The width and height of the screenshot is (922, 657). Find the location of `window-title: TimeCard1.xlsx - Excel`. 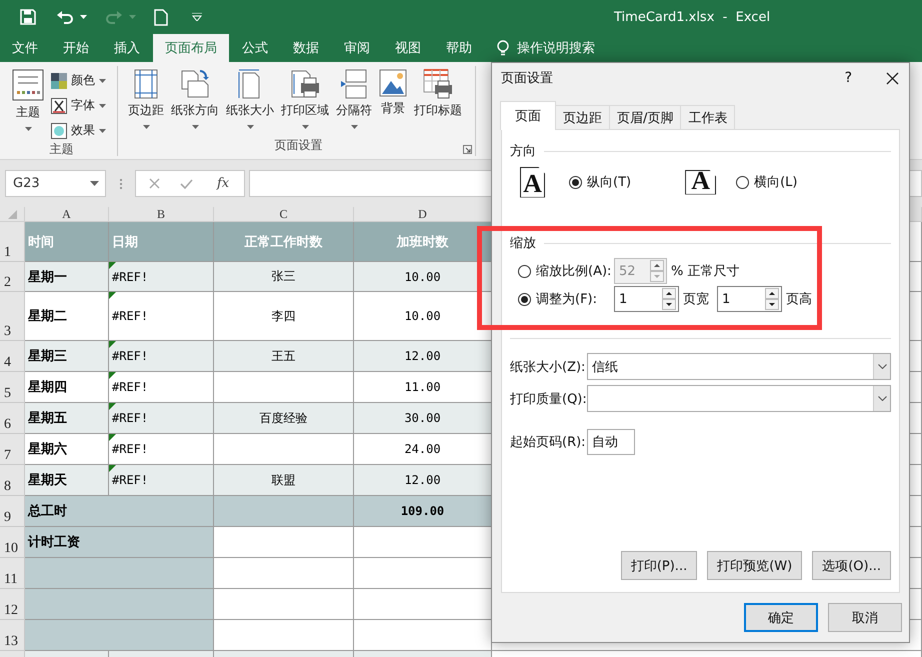

window-title: TimeCard1.xlsx - Excel is located at coordinates (692, 17).